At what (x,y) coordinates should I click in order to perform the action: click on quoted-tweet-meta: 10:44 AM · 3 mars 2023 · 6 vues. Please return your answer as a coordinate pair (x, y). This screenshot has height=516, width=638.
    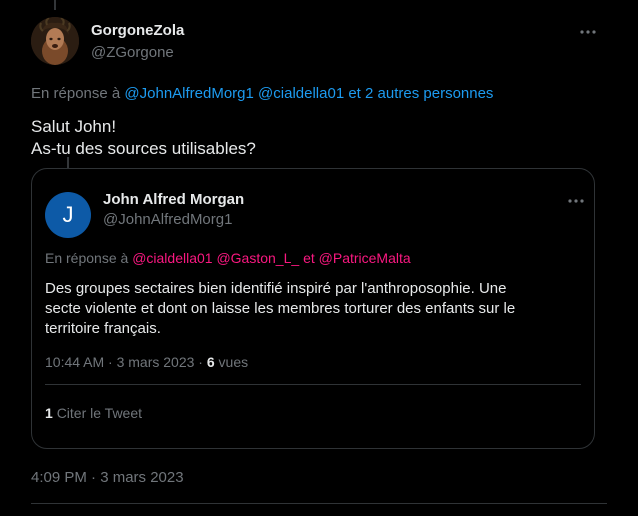
    Looking at the image, I should click on (146, 362).